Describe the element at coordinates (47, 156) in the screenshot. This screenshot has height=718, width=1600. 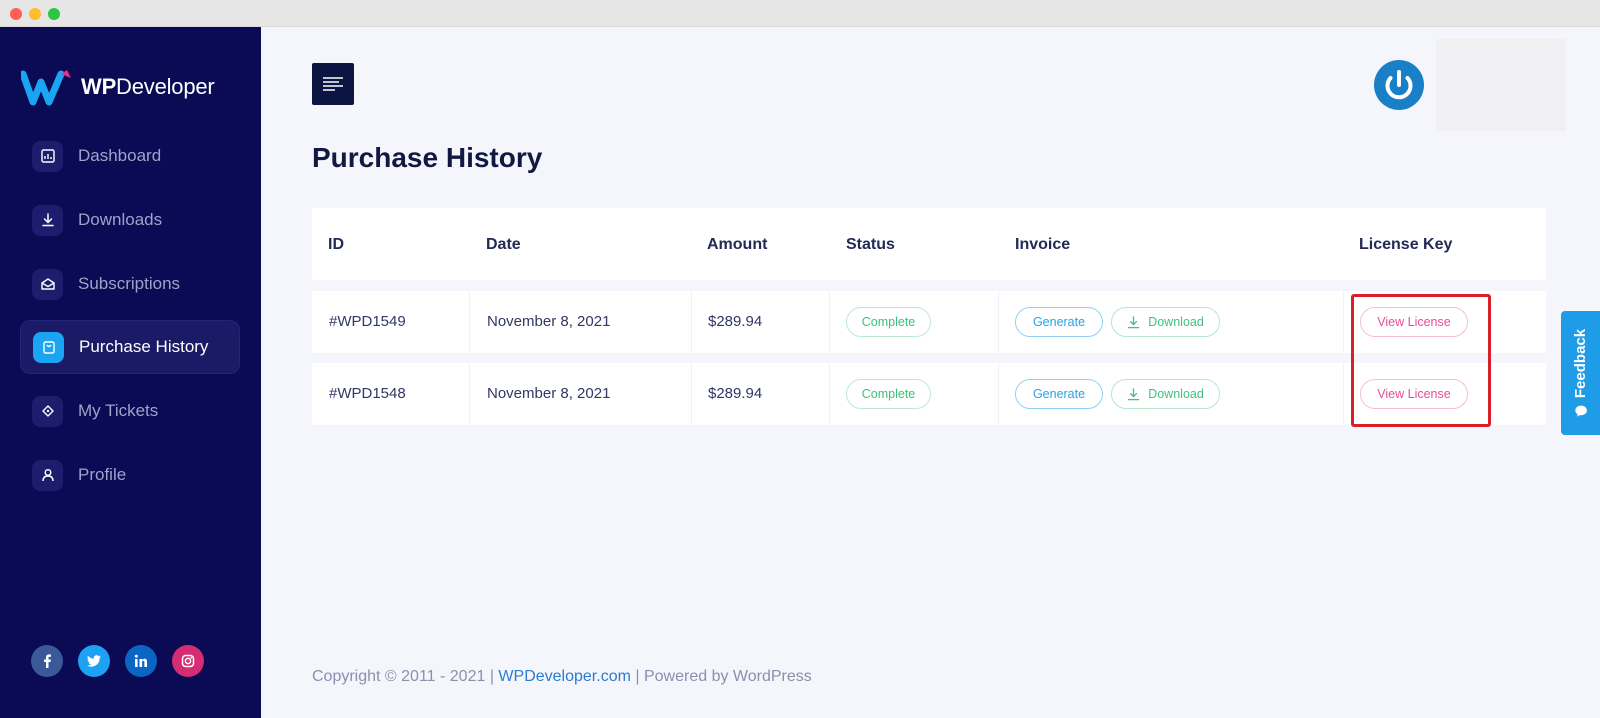
I see `dashboard-icon` at that location.